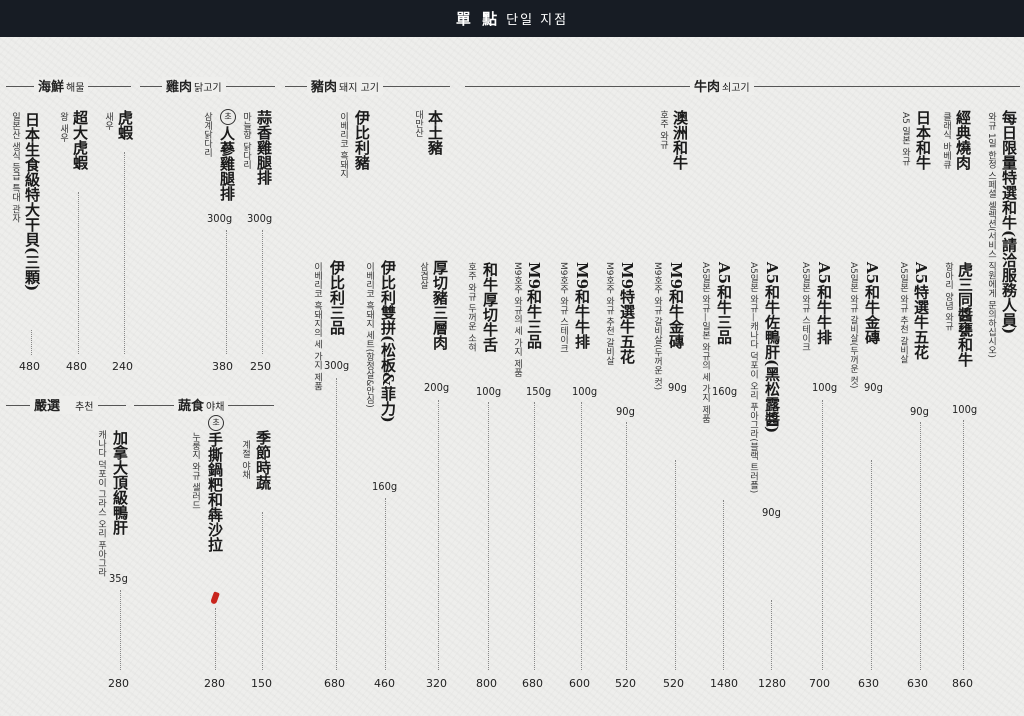 This screenshot has width=1024, height=716. Describe the element at coordinates (120, 482) in the screenshot. I see `item-name: 加拿大頂級鴨肝` at that location.